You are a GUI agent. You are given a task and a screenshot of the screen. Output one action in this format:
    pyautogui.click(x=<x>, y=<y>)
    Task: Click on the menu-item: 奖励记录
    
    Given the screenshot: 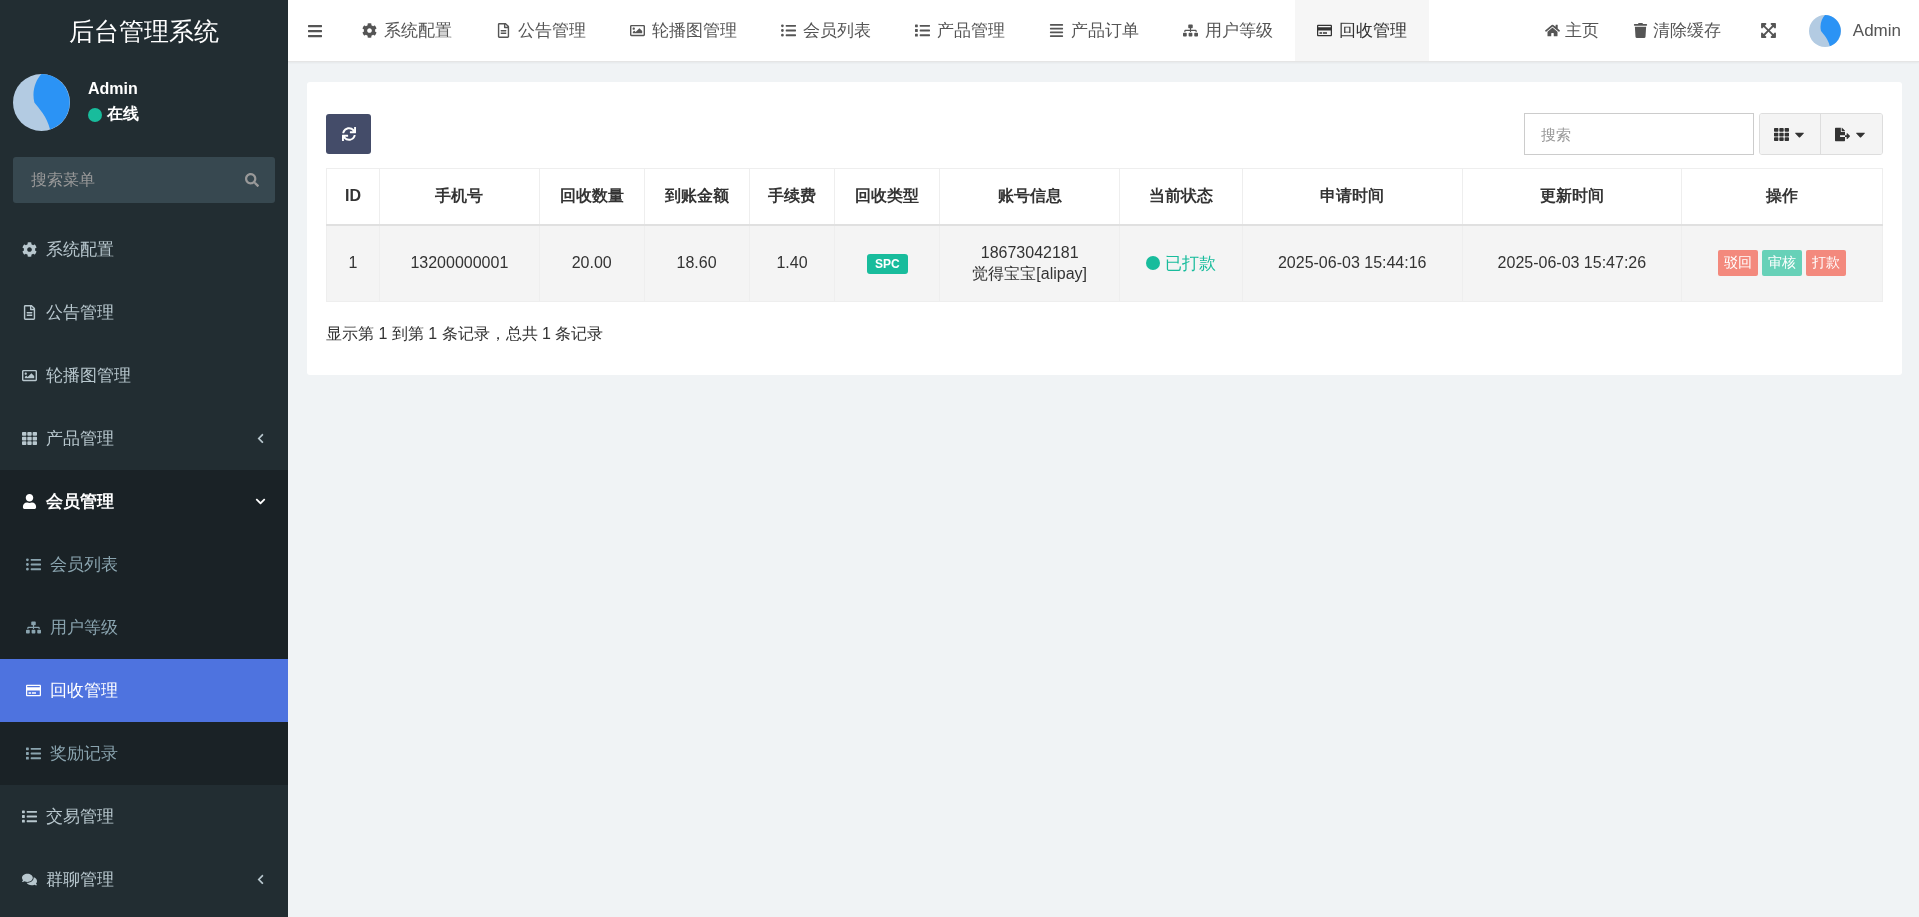 What is the action you would take?
    pyautogui.click(x=144, y=753)
    